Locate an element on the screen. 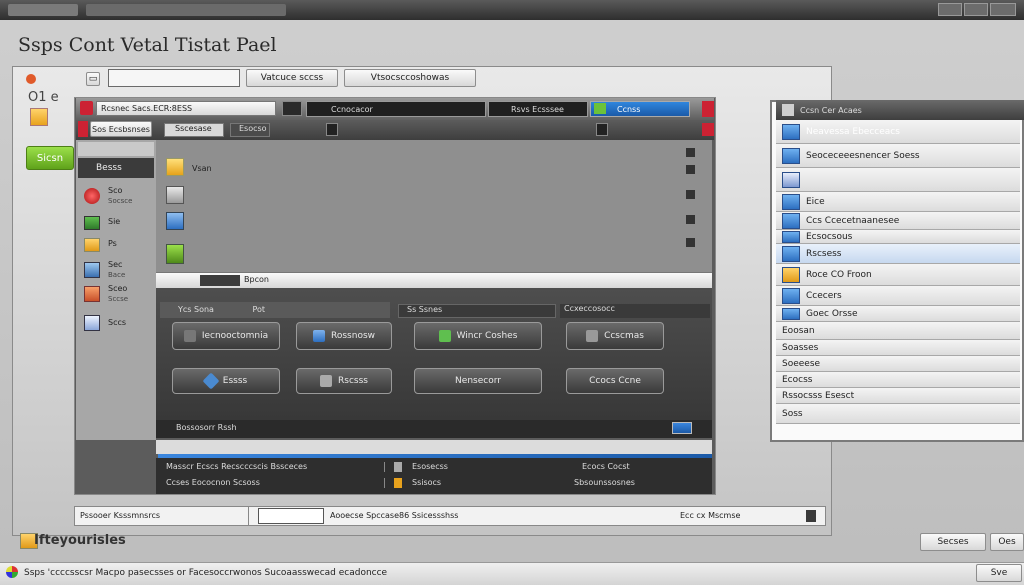 Image resolution: width=1024 pixels, height=585 pixels. panel-button-8: Ccocs Ccne is located at coordinates (615, 381).